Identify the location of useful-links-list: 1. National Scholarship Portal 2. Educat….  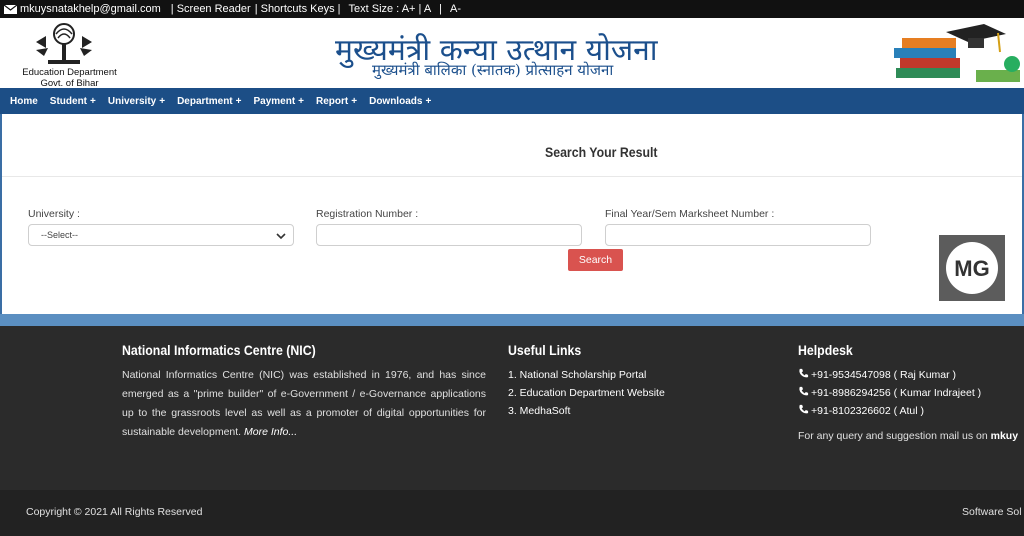
(586, 393).